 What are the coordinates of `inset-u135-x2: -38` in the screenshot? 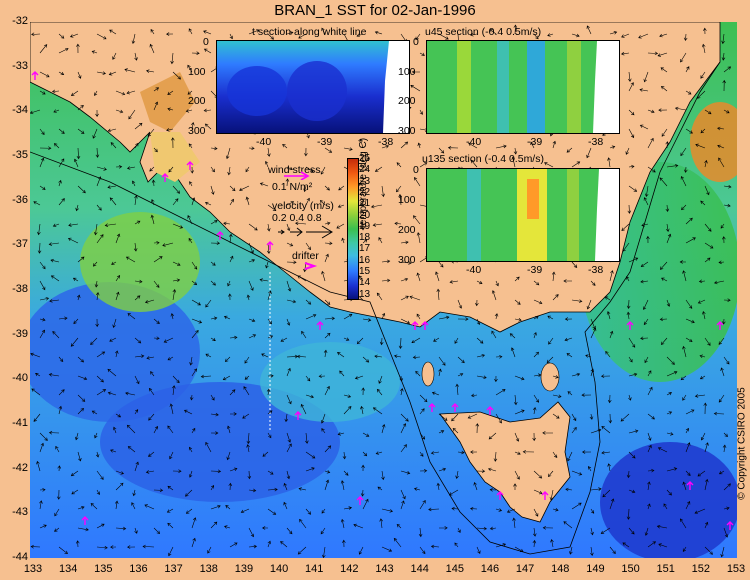 It's located at (596, 270).